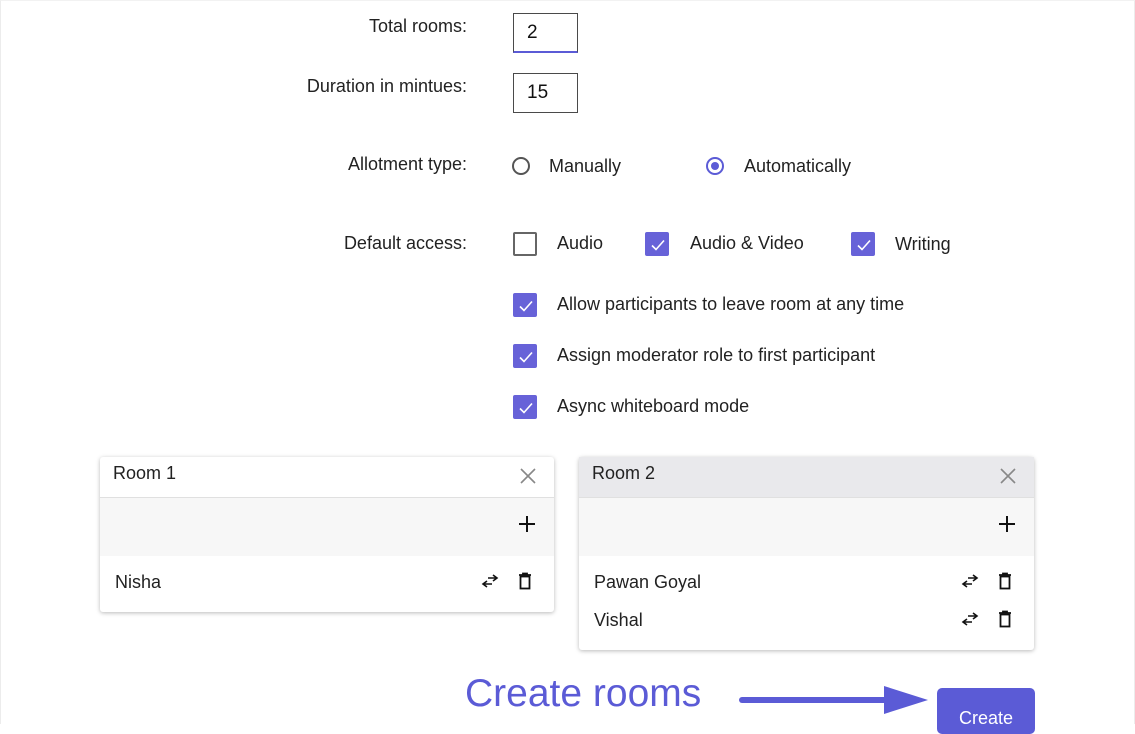 The height and width of the screenshot is (734, 1135). I want to click on duration-label: Duration in mintues:, so click(386, 86).